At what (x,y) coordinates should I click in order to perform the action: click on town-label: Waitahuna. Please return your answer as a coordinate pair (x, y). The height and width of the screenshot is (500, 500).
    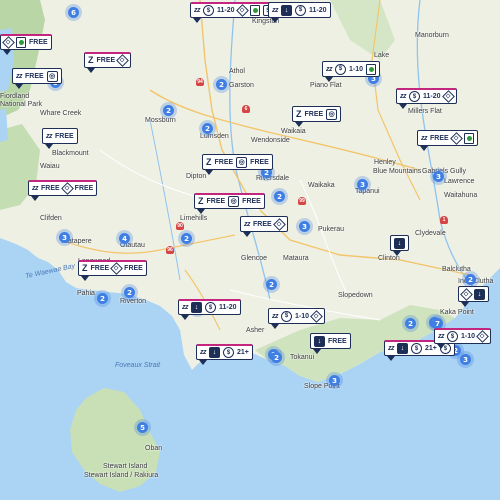
    Looking at the image, I should click on (461, 195).